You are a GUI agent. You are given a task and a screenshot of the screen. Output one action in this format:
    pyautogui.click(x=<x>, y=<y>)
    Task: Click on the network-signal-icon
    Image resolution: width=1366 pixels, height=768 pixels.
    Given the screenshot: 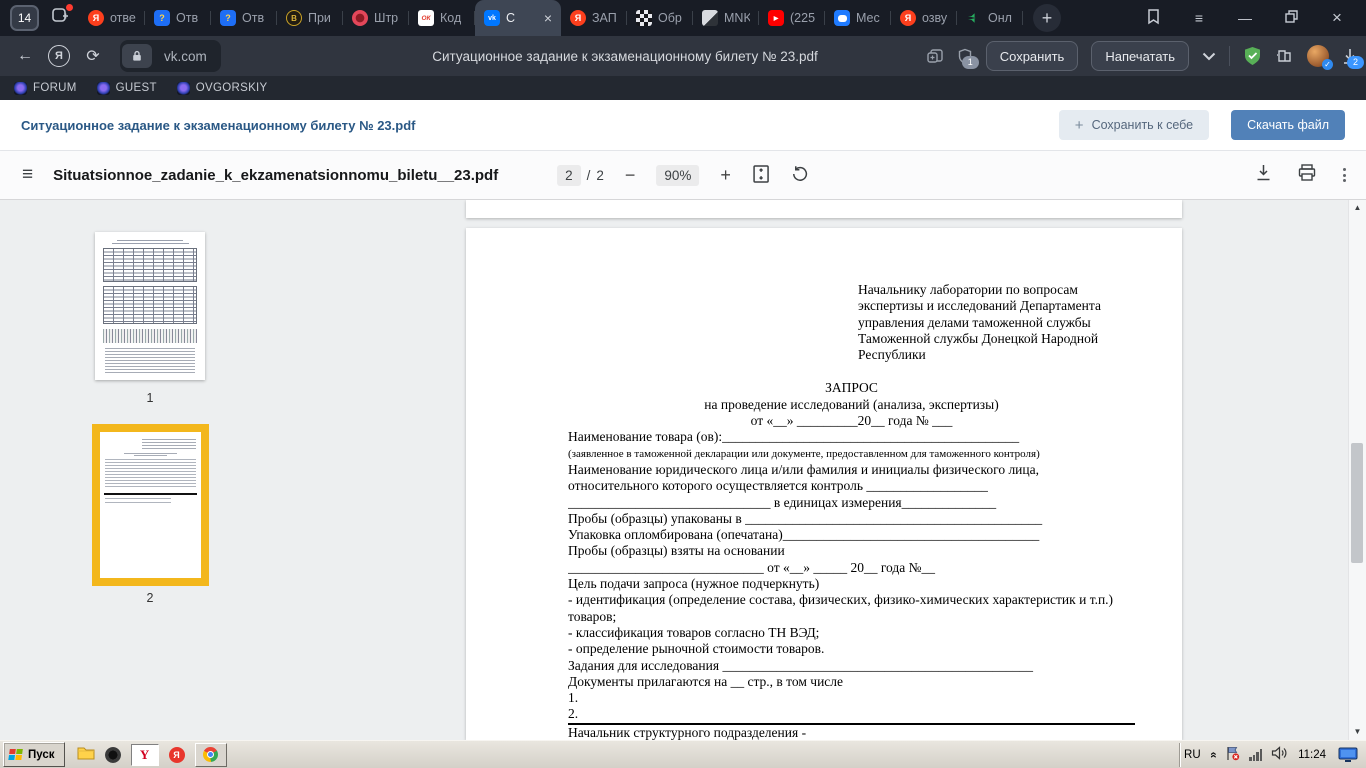 What is the action you would take?
    pyautogui.click(x=1256, y=754)
    